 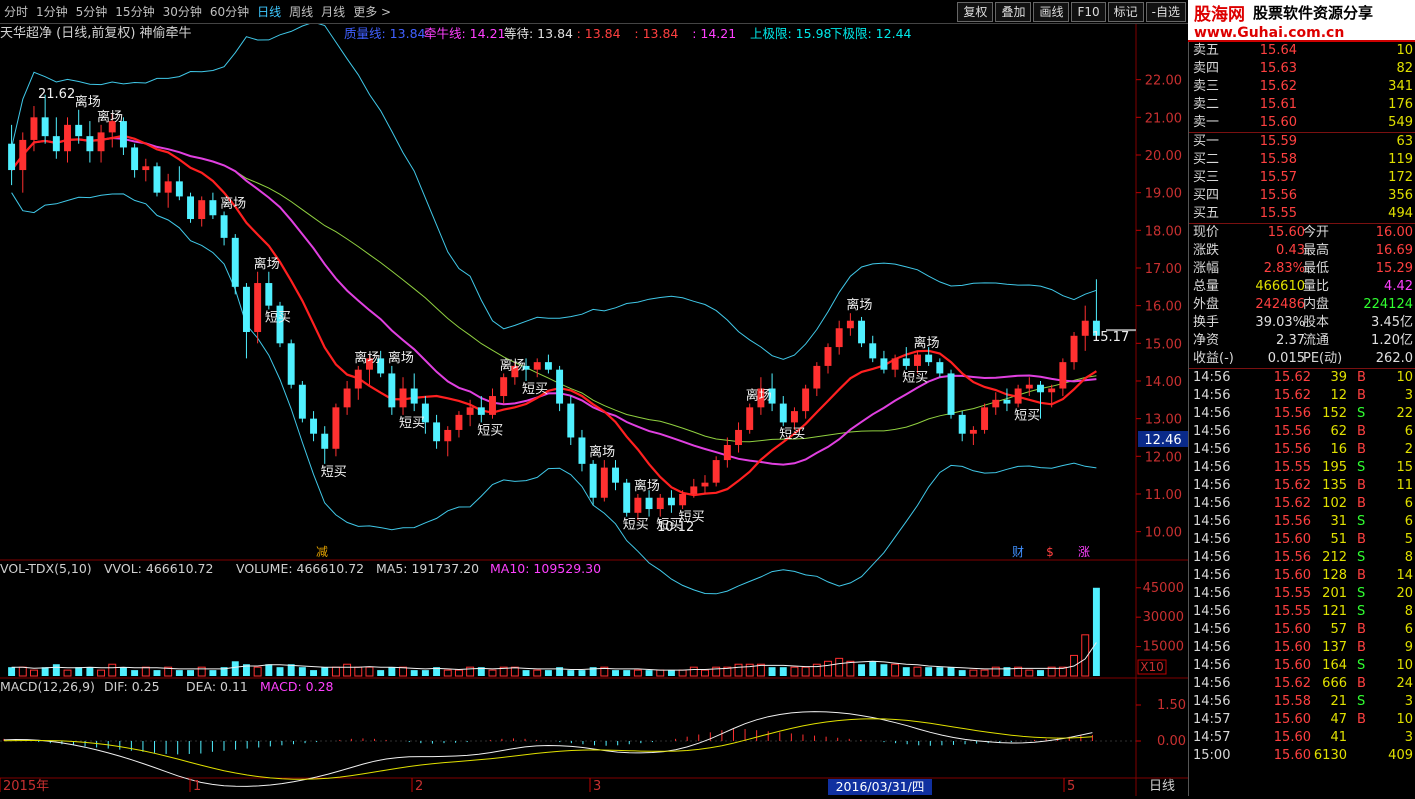 I want to click on ask-level: 卖四 15.63 82, so click(x=1302, y=69).